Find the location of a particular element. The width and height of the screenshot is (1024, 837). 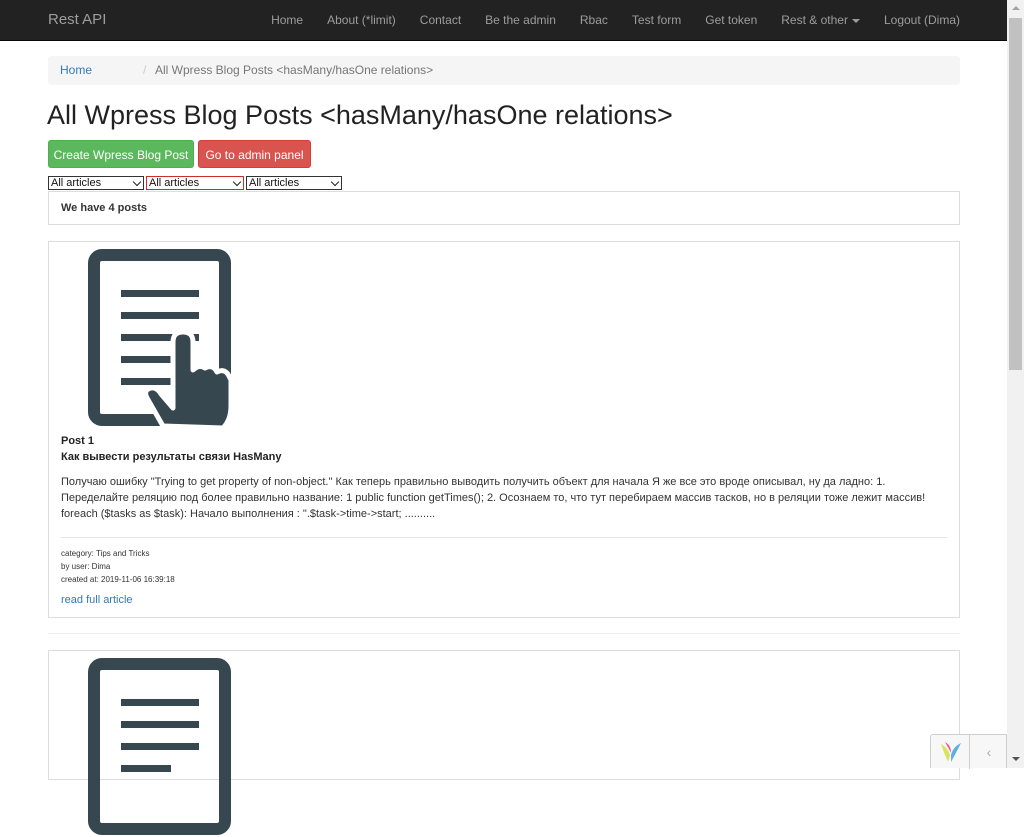

posts-count-panel: We have 4 posts is located at coordinates (504, 208).